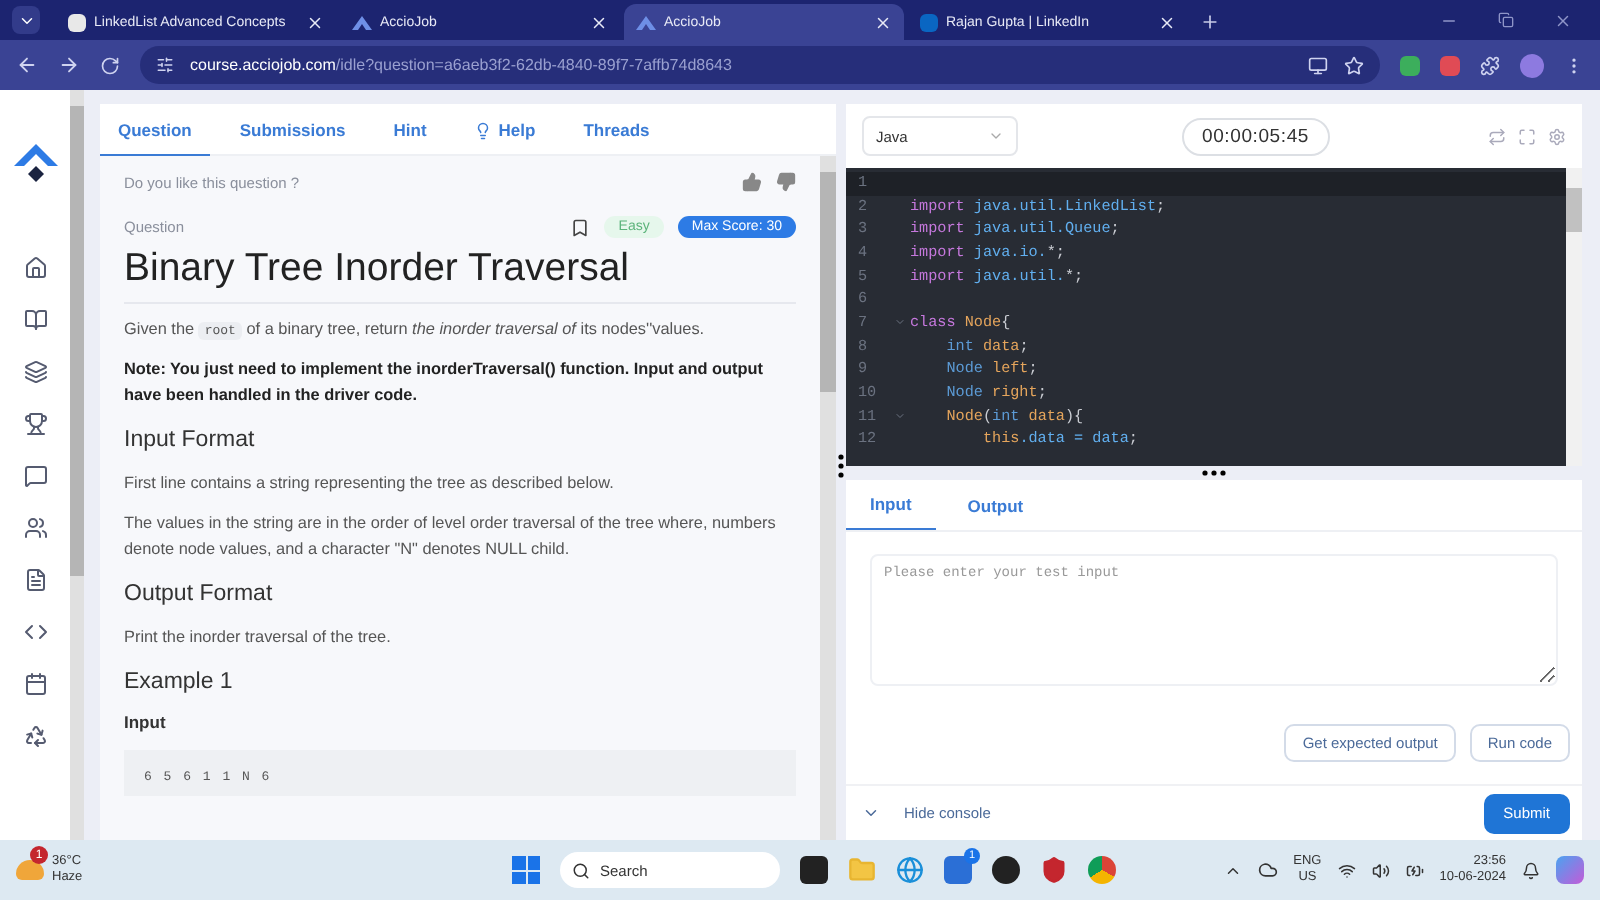 The image size is (1600, 900). What do you see at coordinates (760, 65) in the screenshot?
I see `address-bar: course.acciojob.com/idle?question=a6aeb3f2-62db-4840-89f7-7affb74d8643` at bounding box center [760, 65].